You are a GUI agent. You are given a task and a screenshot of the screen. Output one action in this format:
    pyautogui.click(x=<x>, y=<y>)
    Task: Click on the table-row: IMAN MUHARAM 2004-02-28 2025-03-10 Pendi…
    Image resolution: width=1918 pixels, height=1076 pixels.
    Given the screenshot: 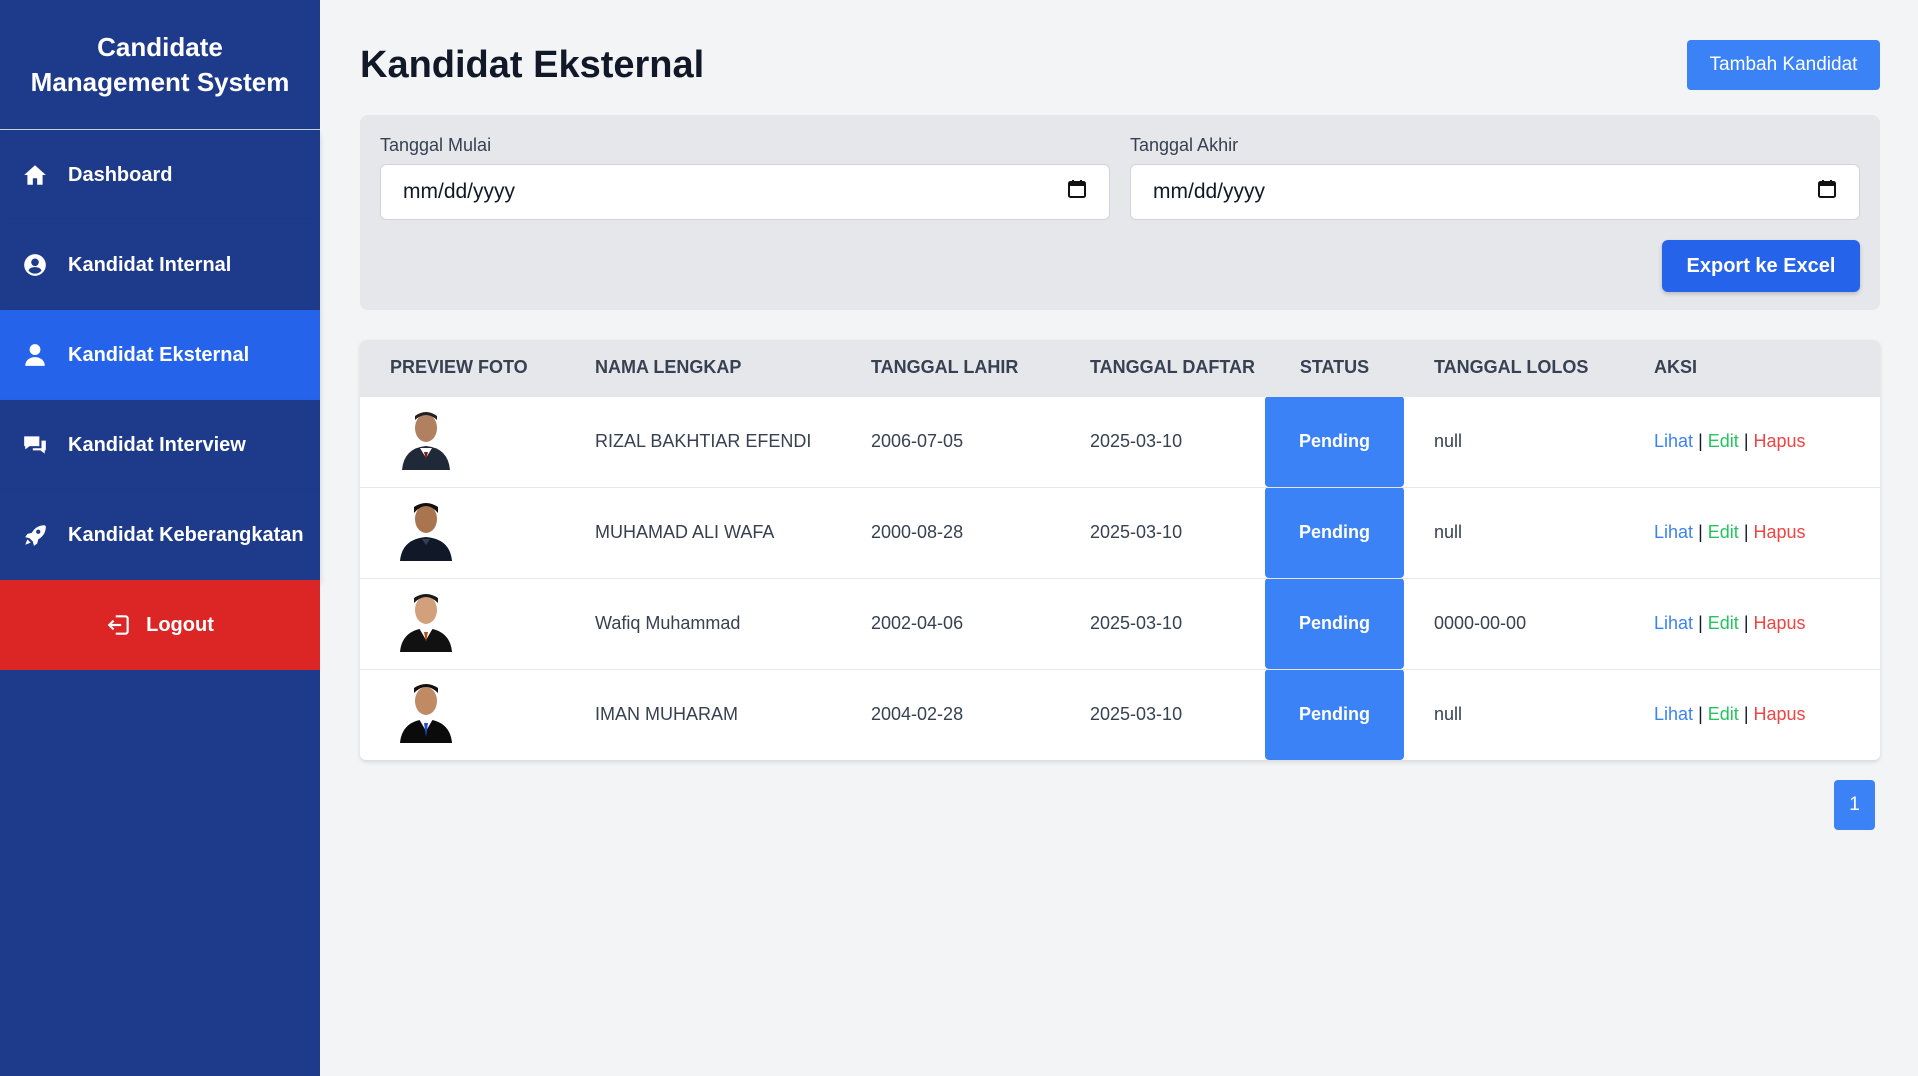 What is the action you would take?
    pyautogui.click(x=1120, y=714)
    